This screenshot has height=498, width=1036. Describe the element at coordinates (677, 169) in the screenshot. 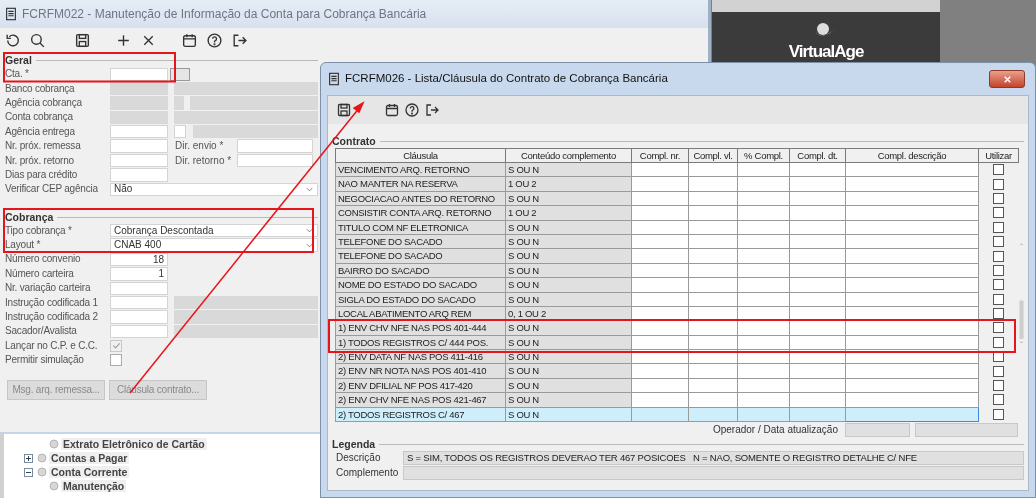

I see `table-row: VENCIMENTO ARQ. RETORNO S OU N` at that location.